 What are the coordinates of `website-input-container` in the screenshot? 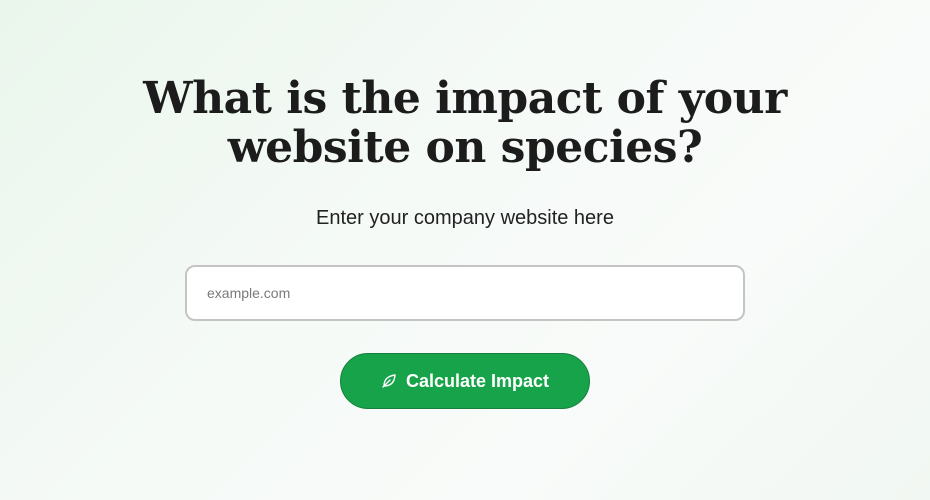 It's located at (465, 293).